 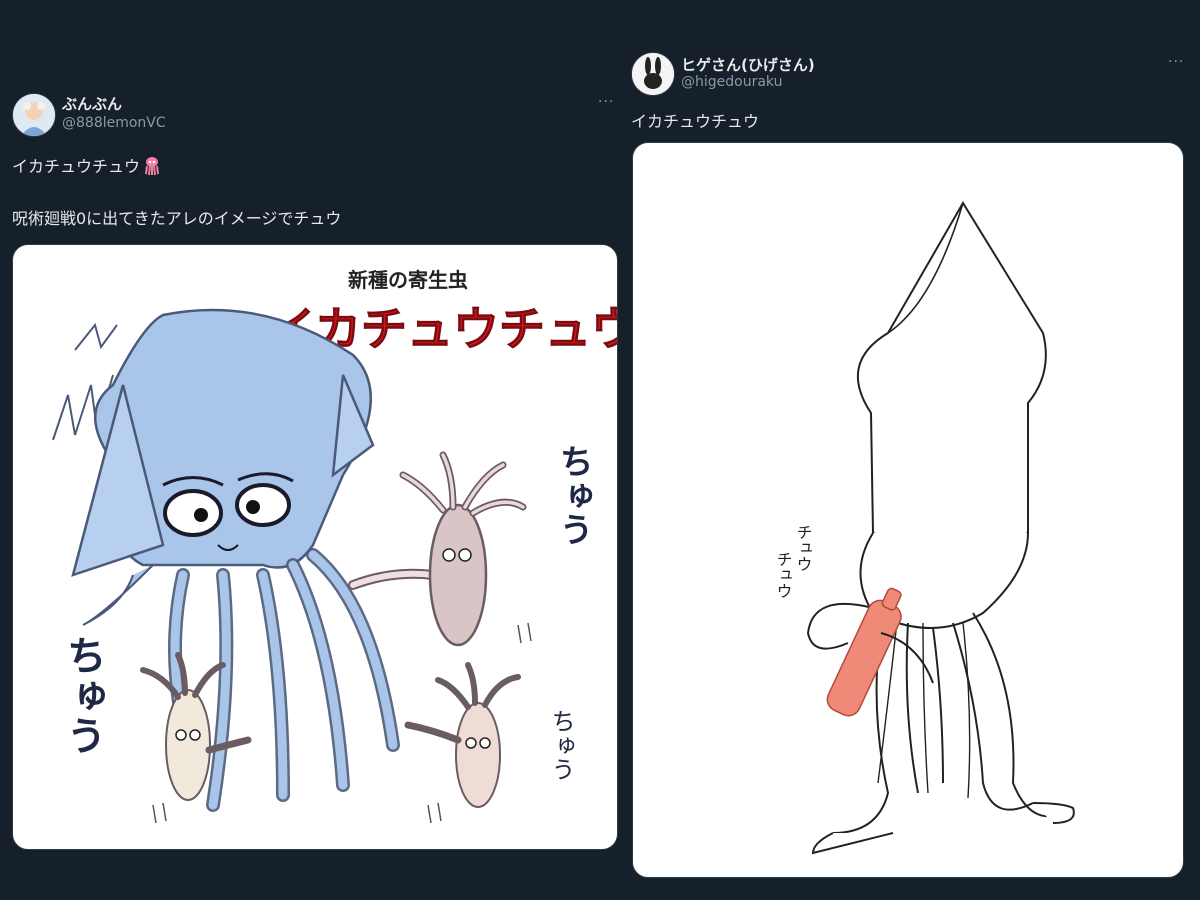 I want to click on image-subtitle: 新種の寄生虫, so click(x=408, y=280).